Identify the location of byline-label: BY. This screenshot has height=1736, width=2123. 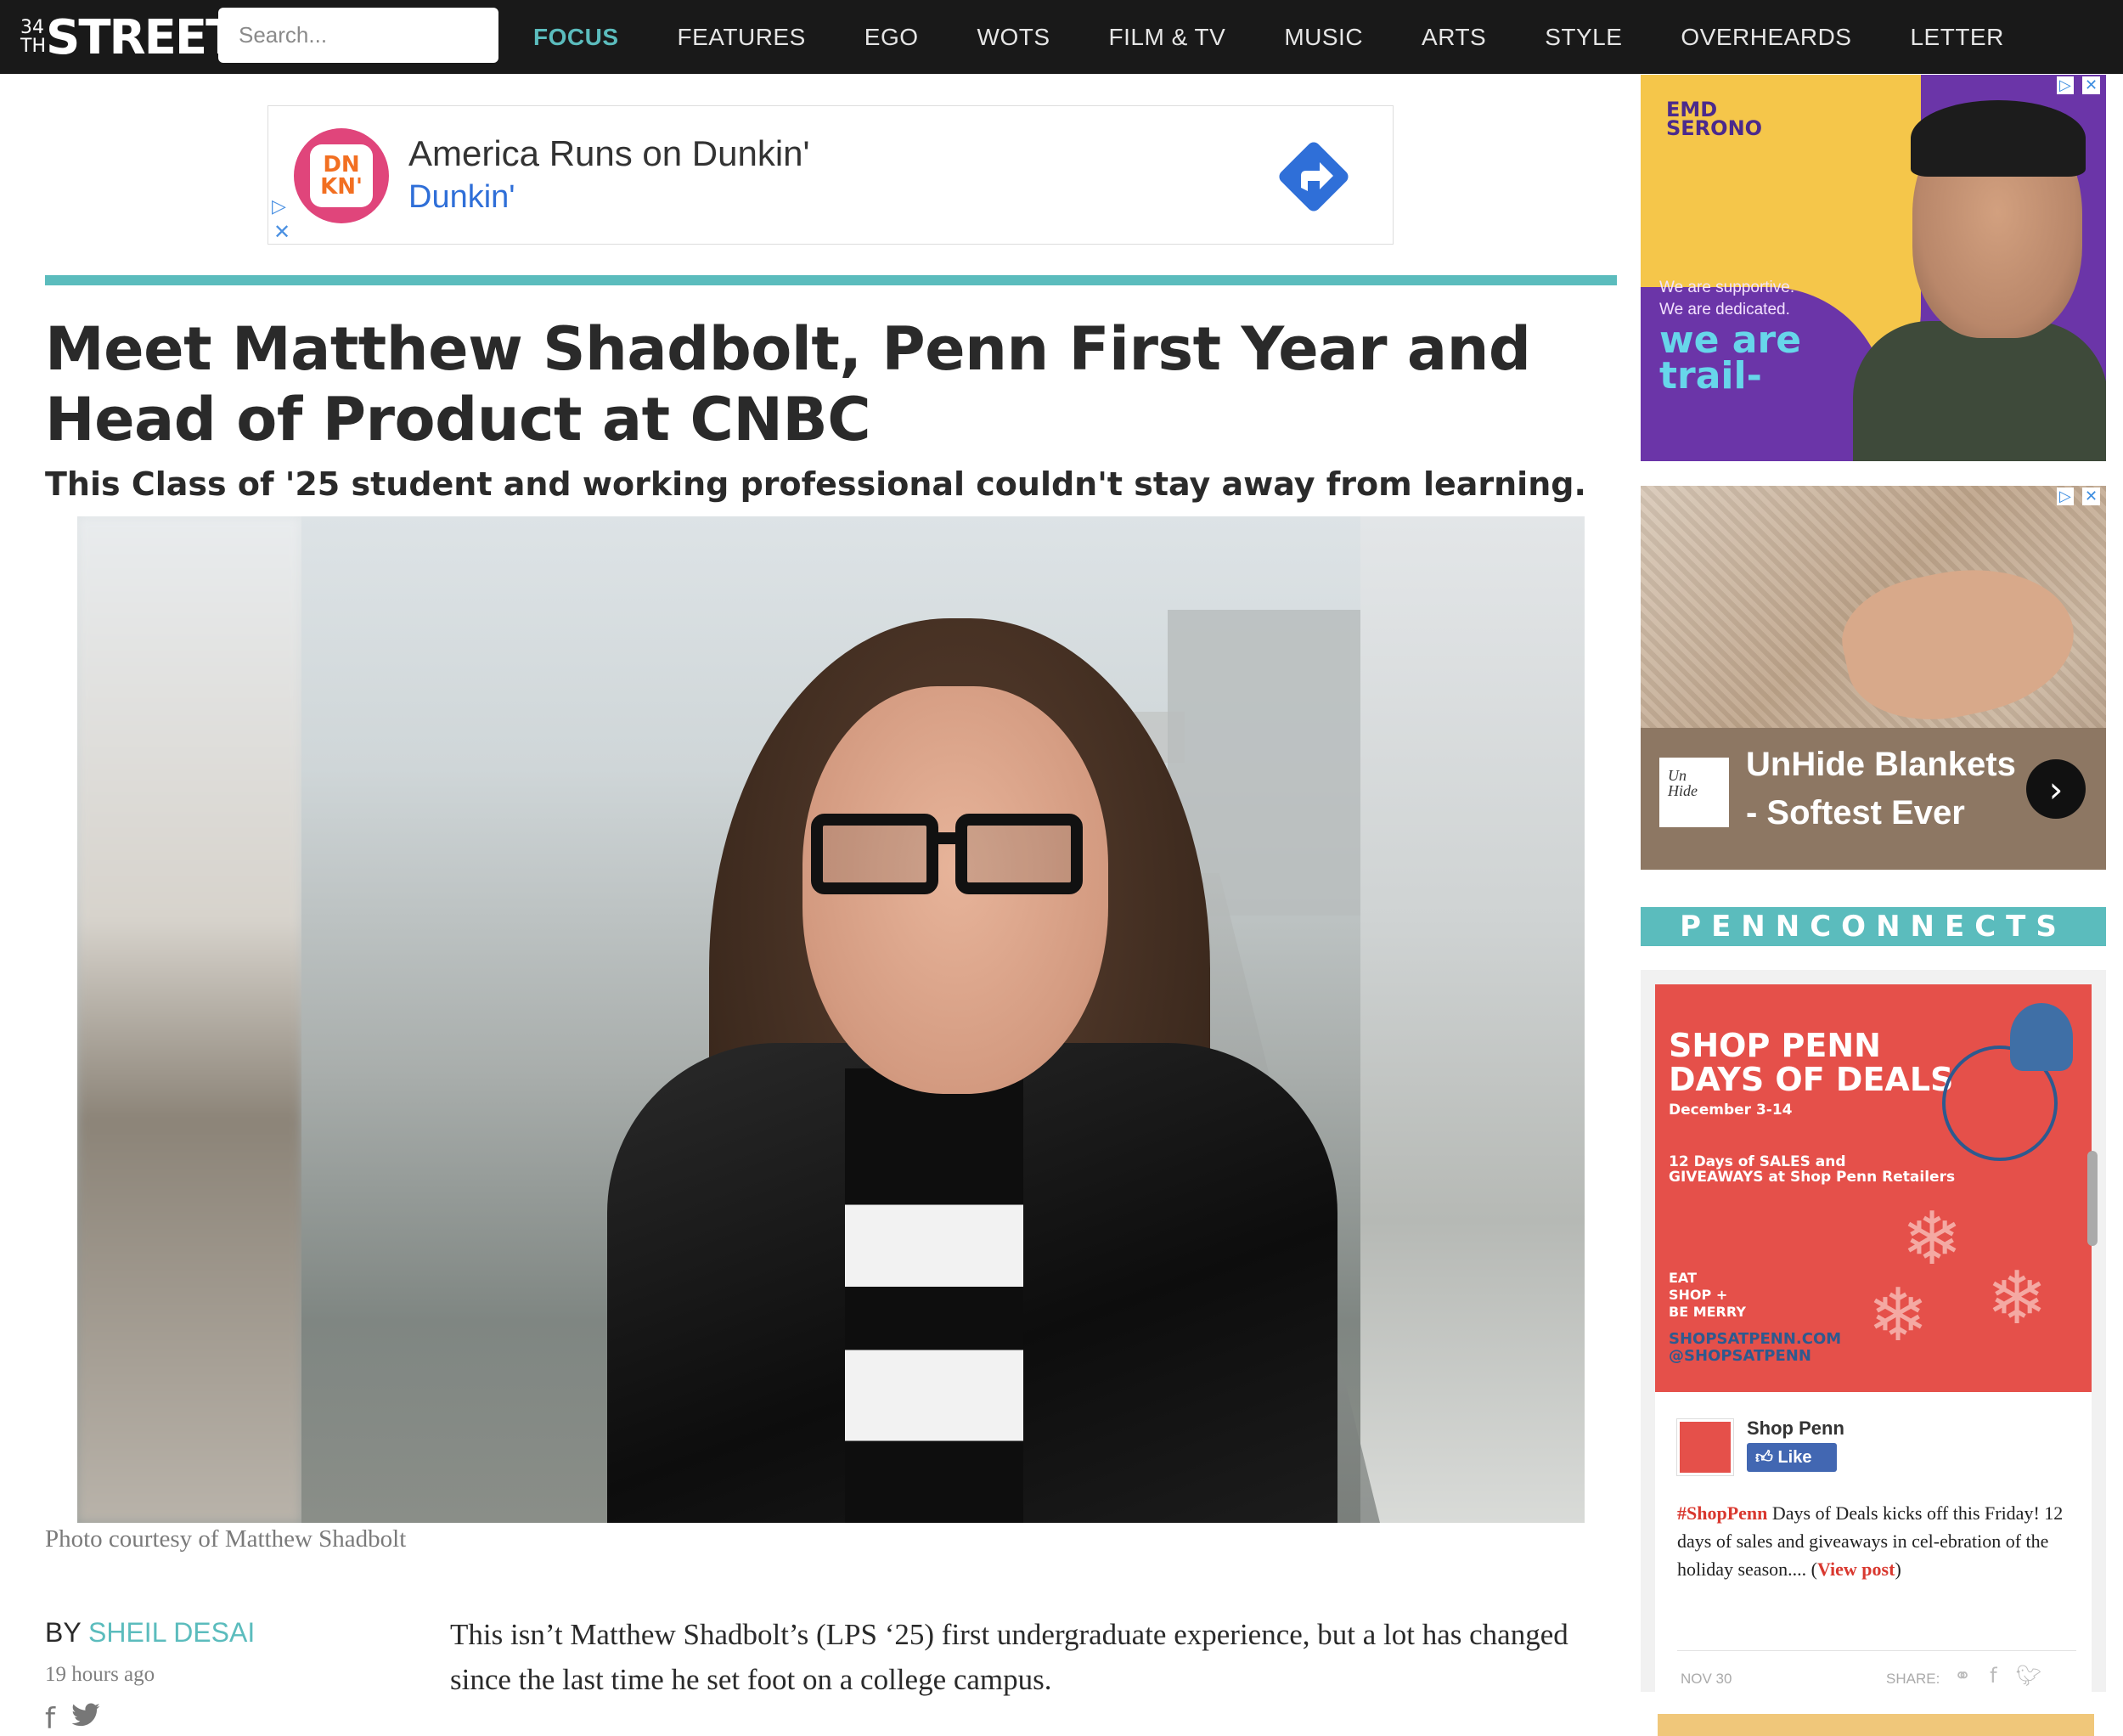
(63, 1632).